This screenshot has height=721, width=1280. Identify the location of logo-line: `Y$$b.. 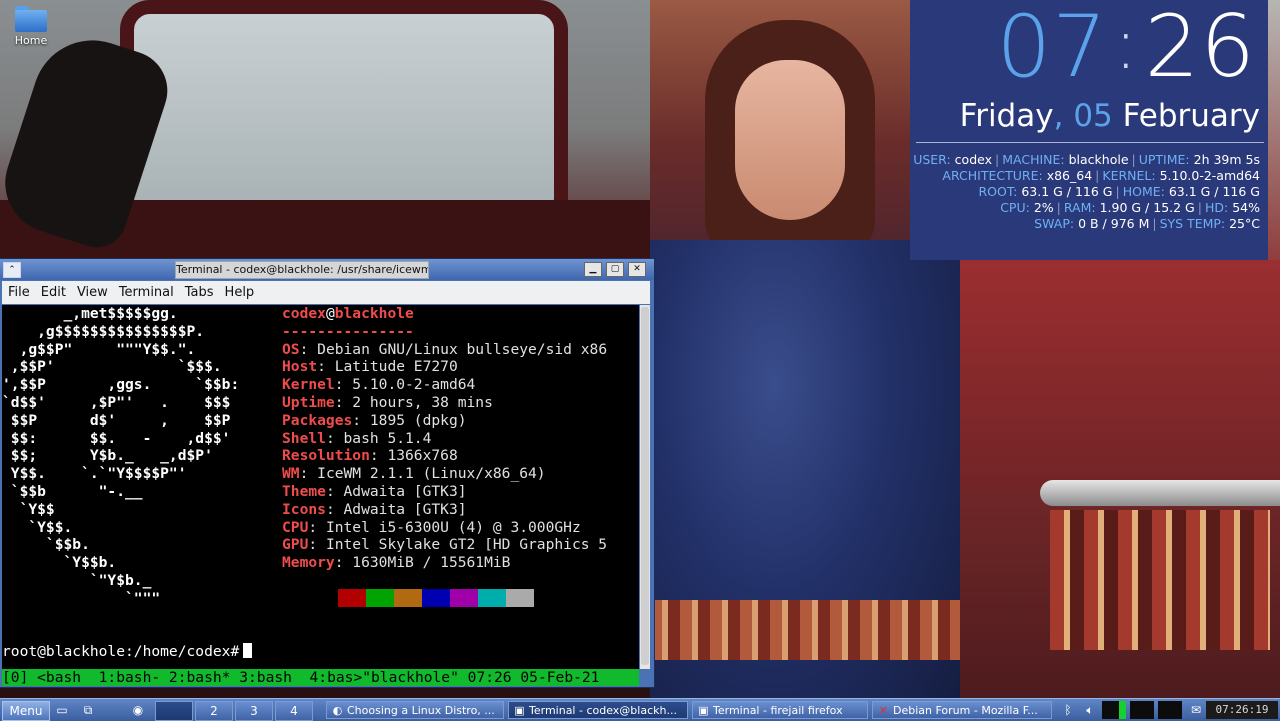
(59, 563).